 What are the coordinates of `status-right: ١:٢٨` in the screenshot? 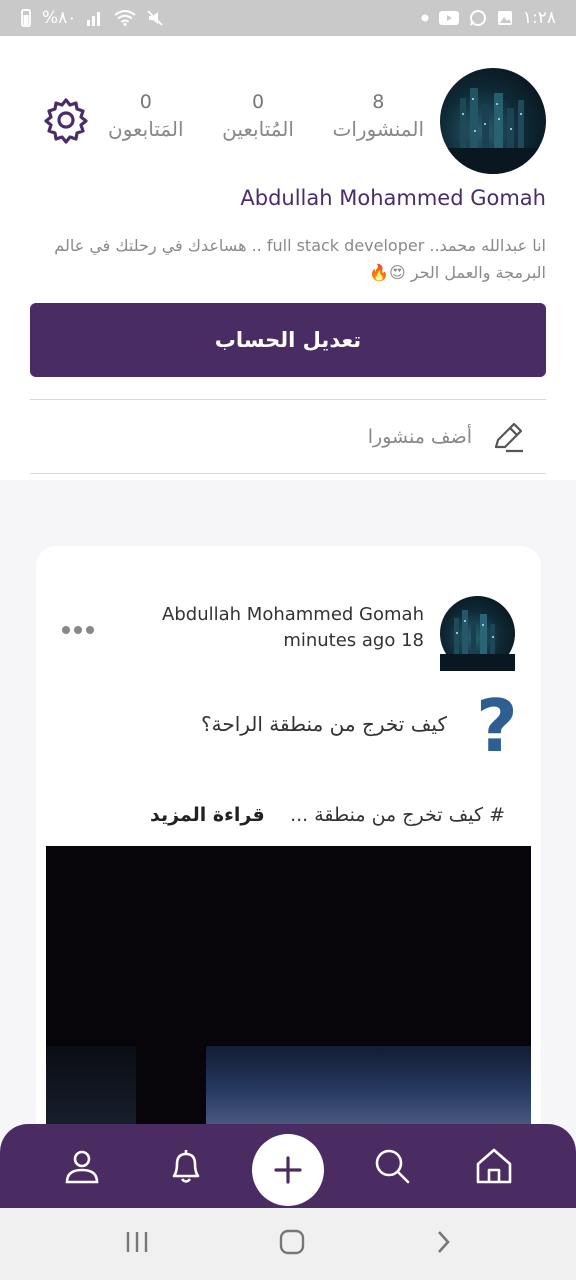 It's located at (488, 18).